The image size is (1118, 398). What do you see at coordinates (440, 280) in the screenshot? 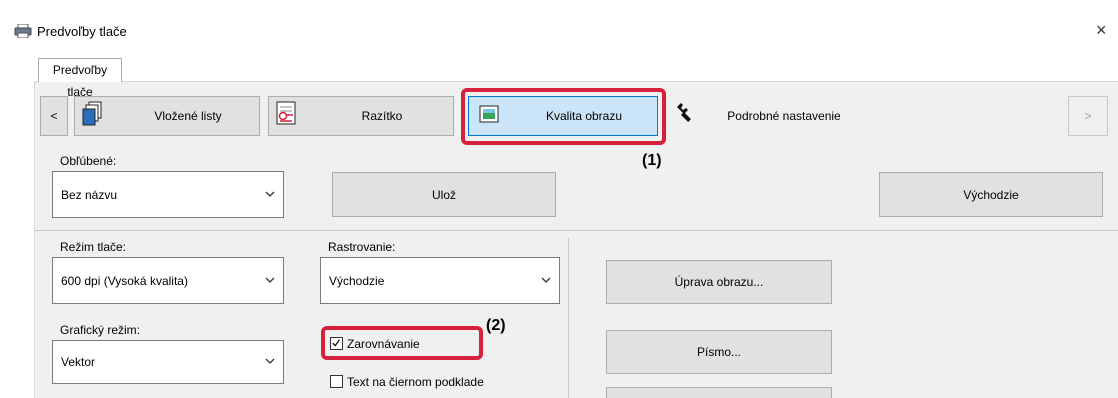
I see `dithering-dropdown: Východzie` at bounding box center [440, 280].